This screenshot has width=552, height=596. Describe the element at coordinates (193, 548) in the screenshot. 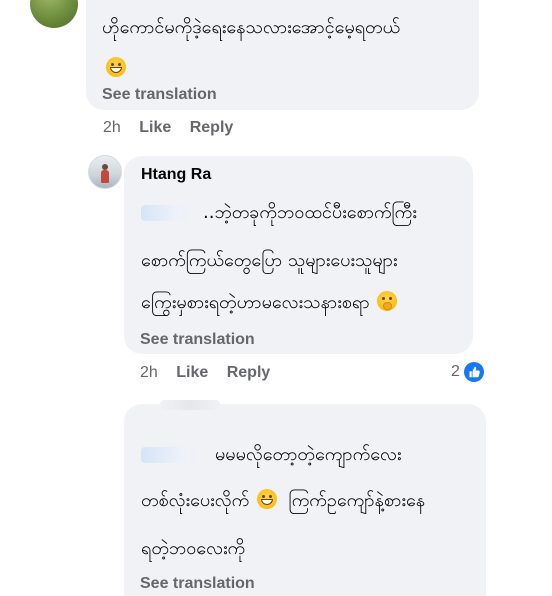

I see `comment-text-line: ရတဲ့ဘဝလေးကို` at that location.